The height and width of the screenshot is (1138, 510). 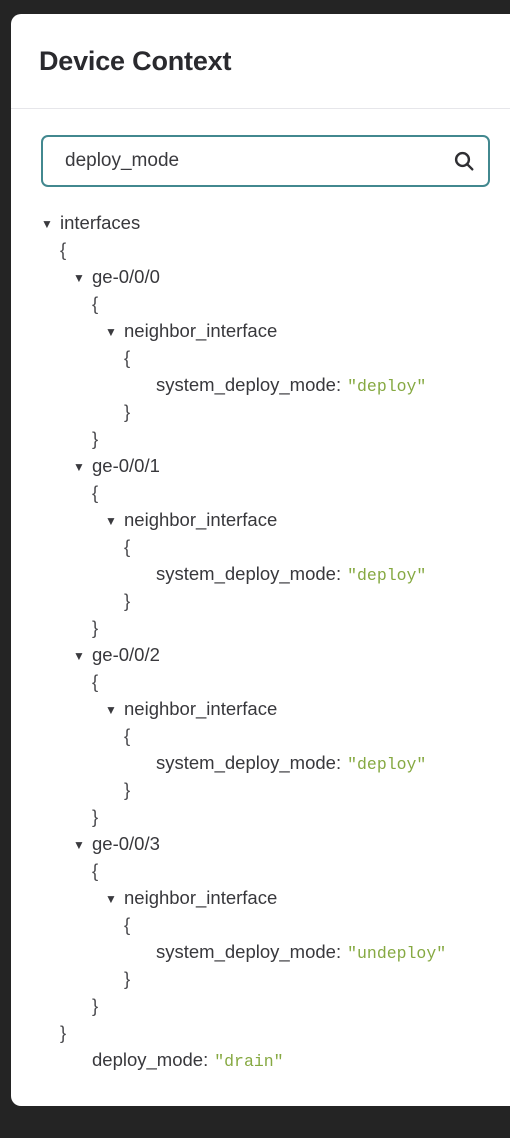 I want to click on tree-row: ▼ ge-0/0/0, so click(x=270, y=276).